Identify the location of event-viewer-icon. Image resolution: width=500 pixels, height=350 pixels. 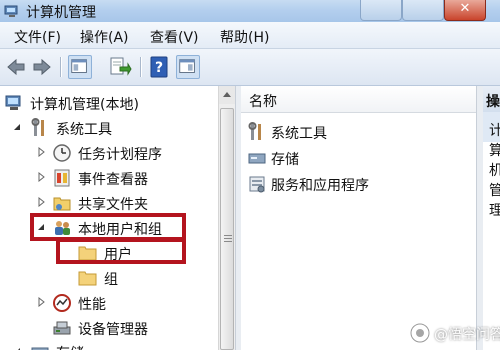
(62, 178).